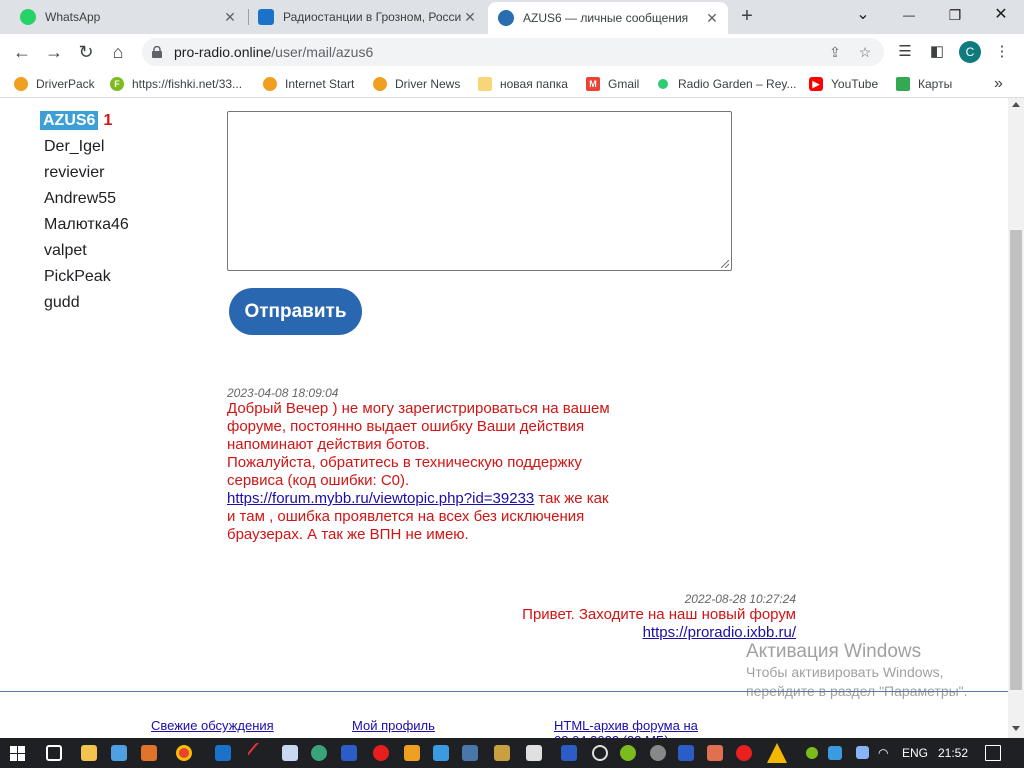  What do you see at coordinates (865, 52) in the screenshot?
I see `star-icon: ☆` at bounding box center [865, 52].